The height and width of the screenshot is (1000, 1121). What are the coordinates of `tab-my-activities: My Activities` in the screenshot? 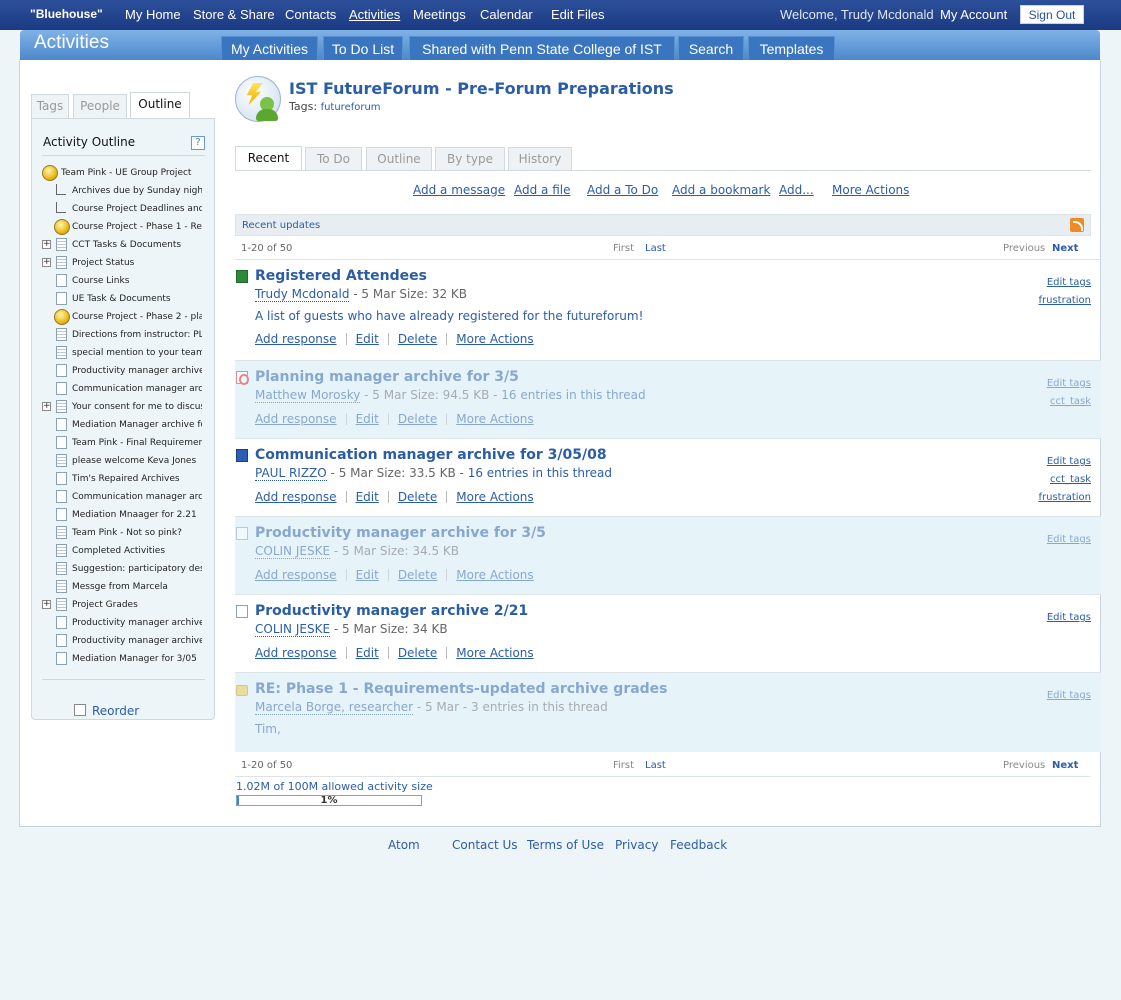 It's located at (269, 48).